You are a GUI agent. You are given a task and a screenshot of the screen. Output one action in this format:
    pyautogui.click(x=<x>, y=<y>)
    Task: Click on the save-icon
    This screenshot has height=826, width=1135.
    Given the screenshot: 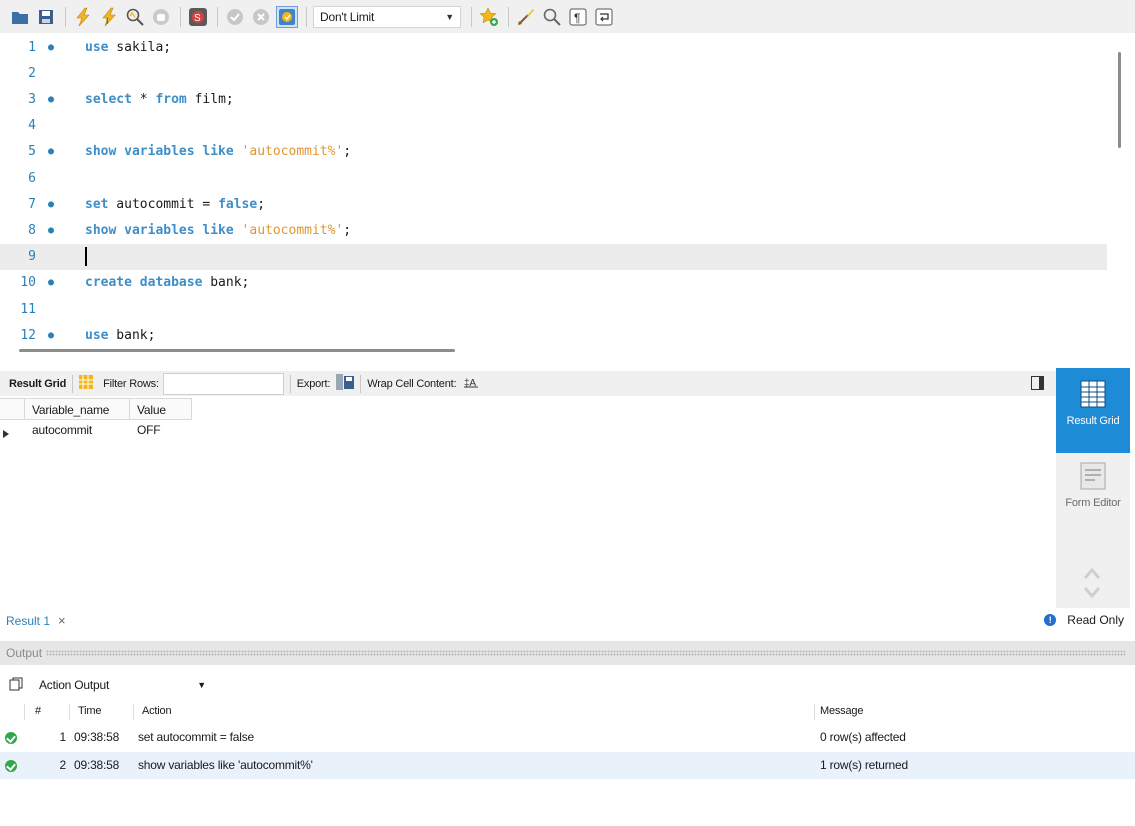 What is the action you would take?
    pyautogui.click(x=46, y=17)
    